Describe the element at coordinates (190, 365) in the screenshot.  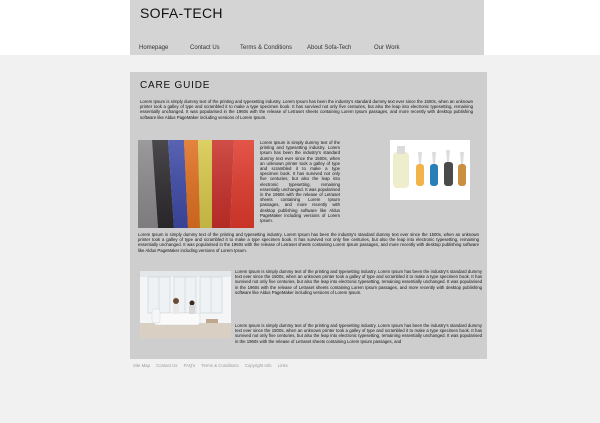
I see `footer-faqs: FAQ's` at that location.